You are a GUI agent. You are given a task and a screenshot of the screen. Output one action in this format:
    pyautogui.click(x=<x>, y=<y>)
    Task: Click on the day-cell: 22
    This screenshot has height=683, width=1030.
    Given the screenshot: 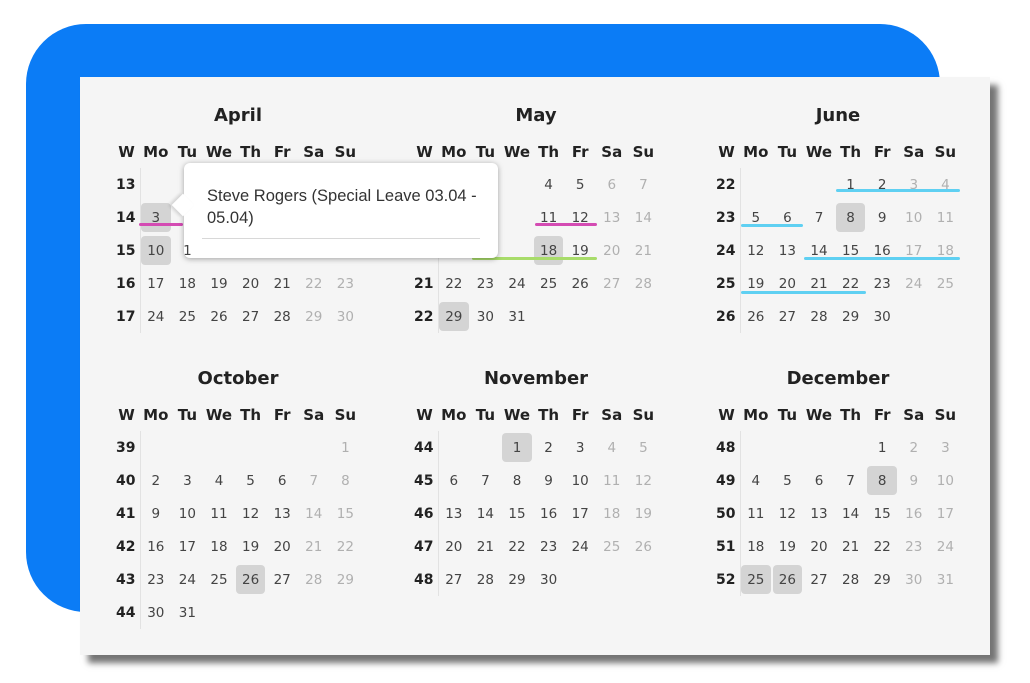 What is the action you would take?
    pyautogui.click(x=517, y=546)
    